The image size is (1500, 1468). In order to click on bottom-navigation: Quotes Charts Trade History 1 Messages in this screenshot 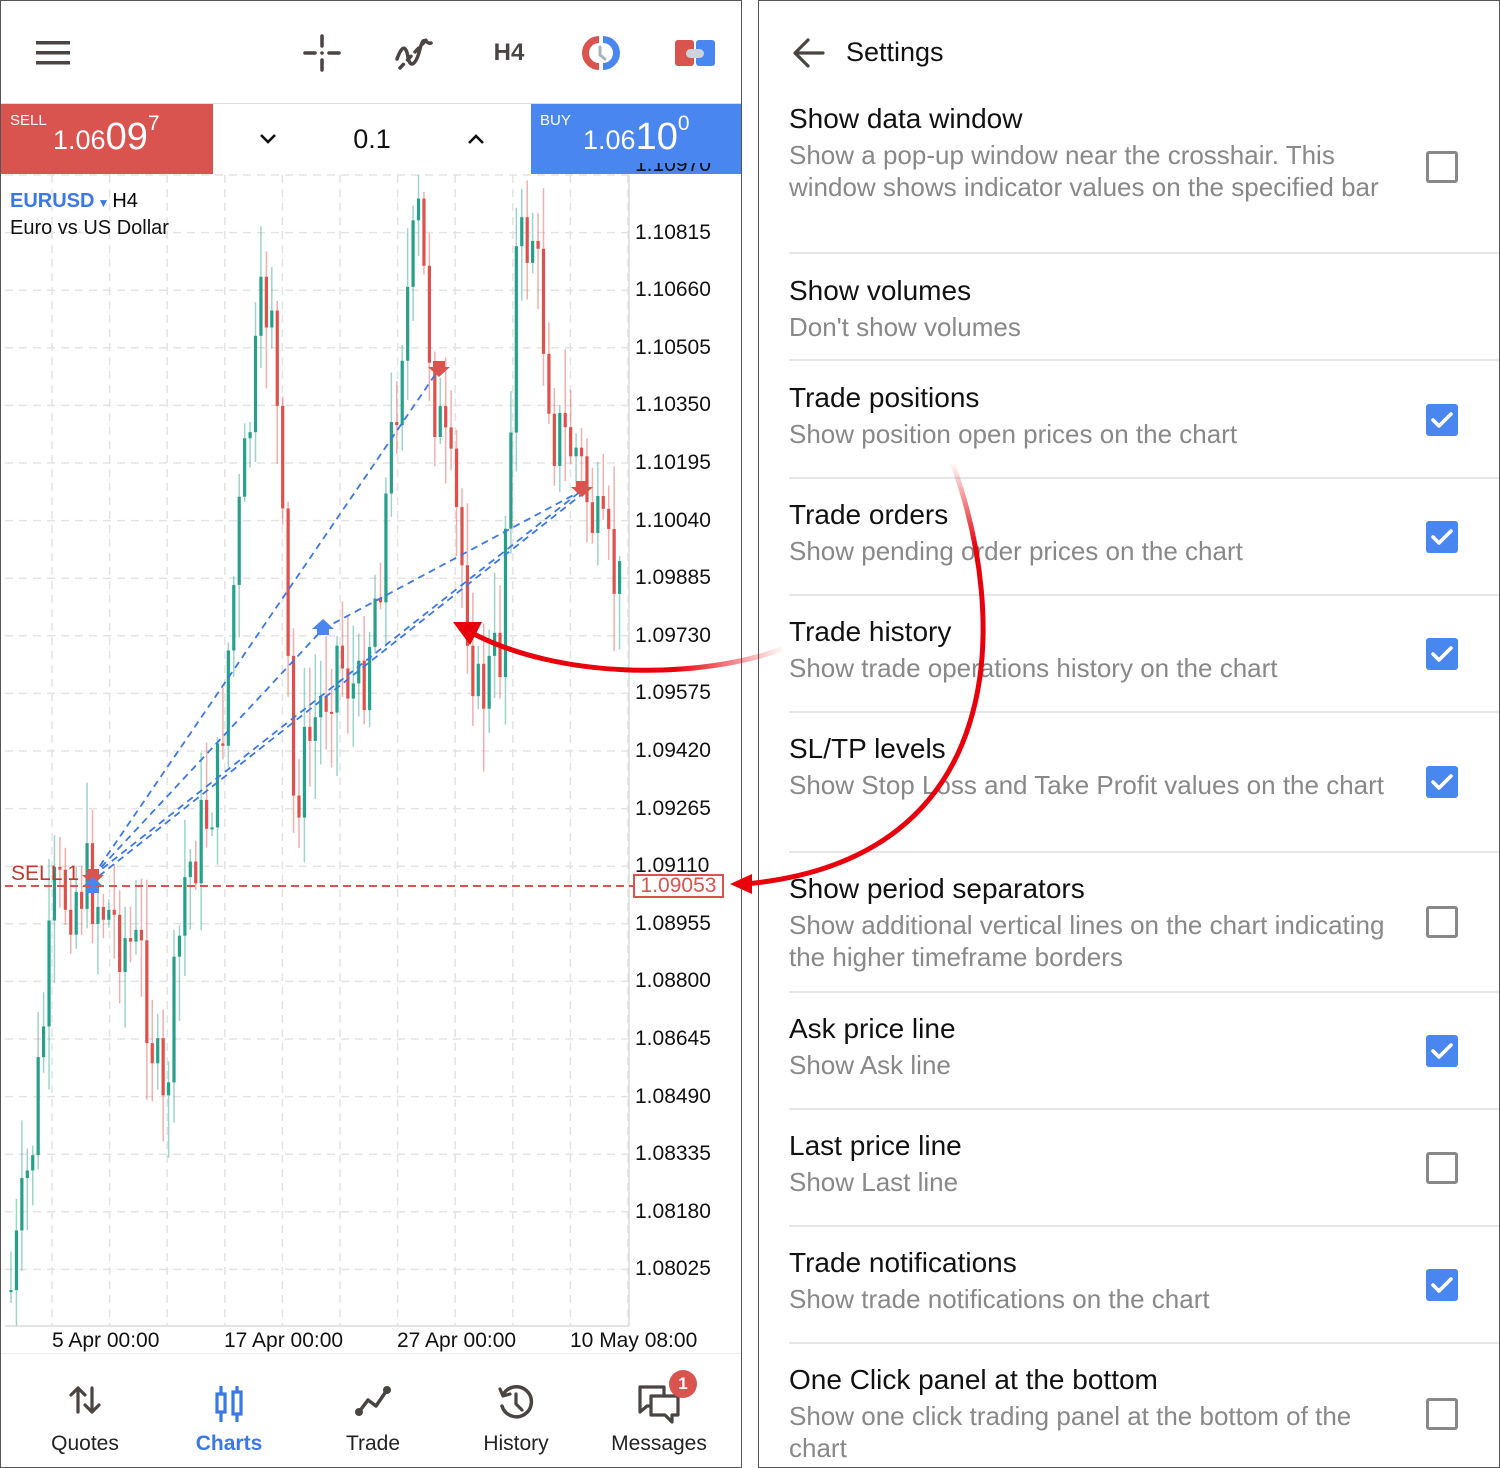, I will do `click(371, 1410)`.